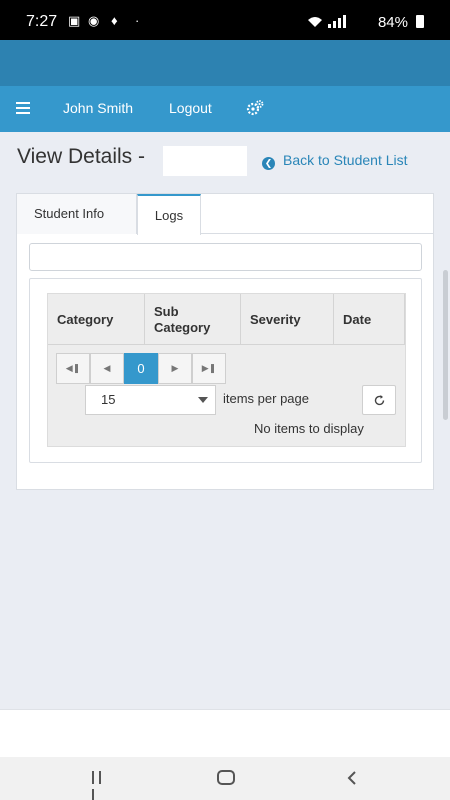  What do you see at coordinates (445, 345) in the screenshot?
I see `scrollbar` at bounding box center [445, 345].